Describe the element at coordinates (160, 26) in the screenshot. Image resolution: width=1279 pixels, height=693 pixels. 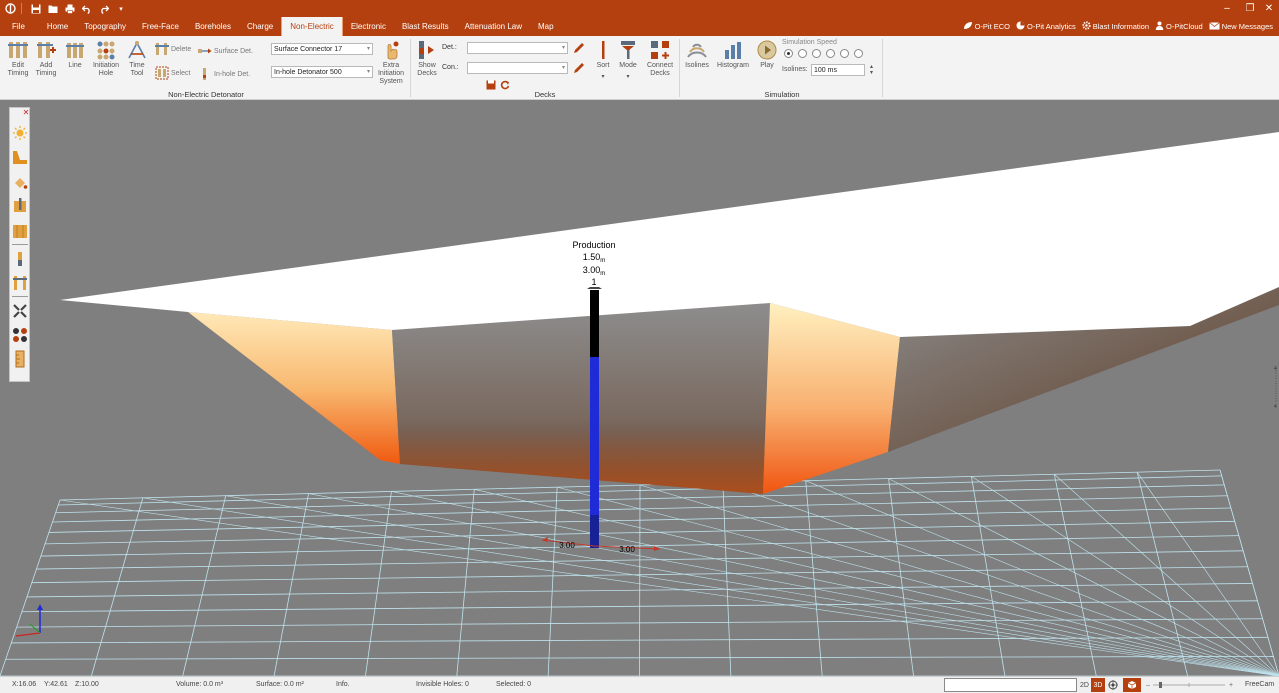
I see `tab-free-face: Free-Face` at that location.